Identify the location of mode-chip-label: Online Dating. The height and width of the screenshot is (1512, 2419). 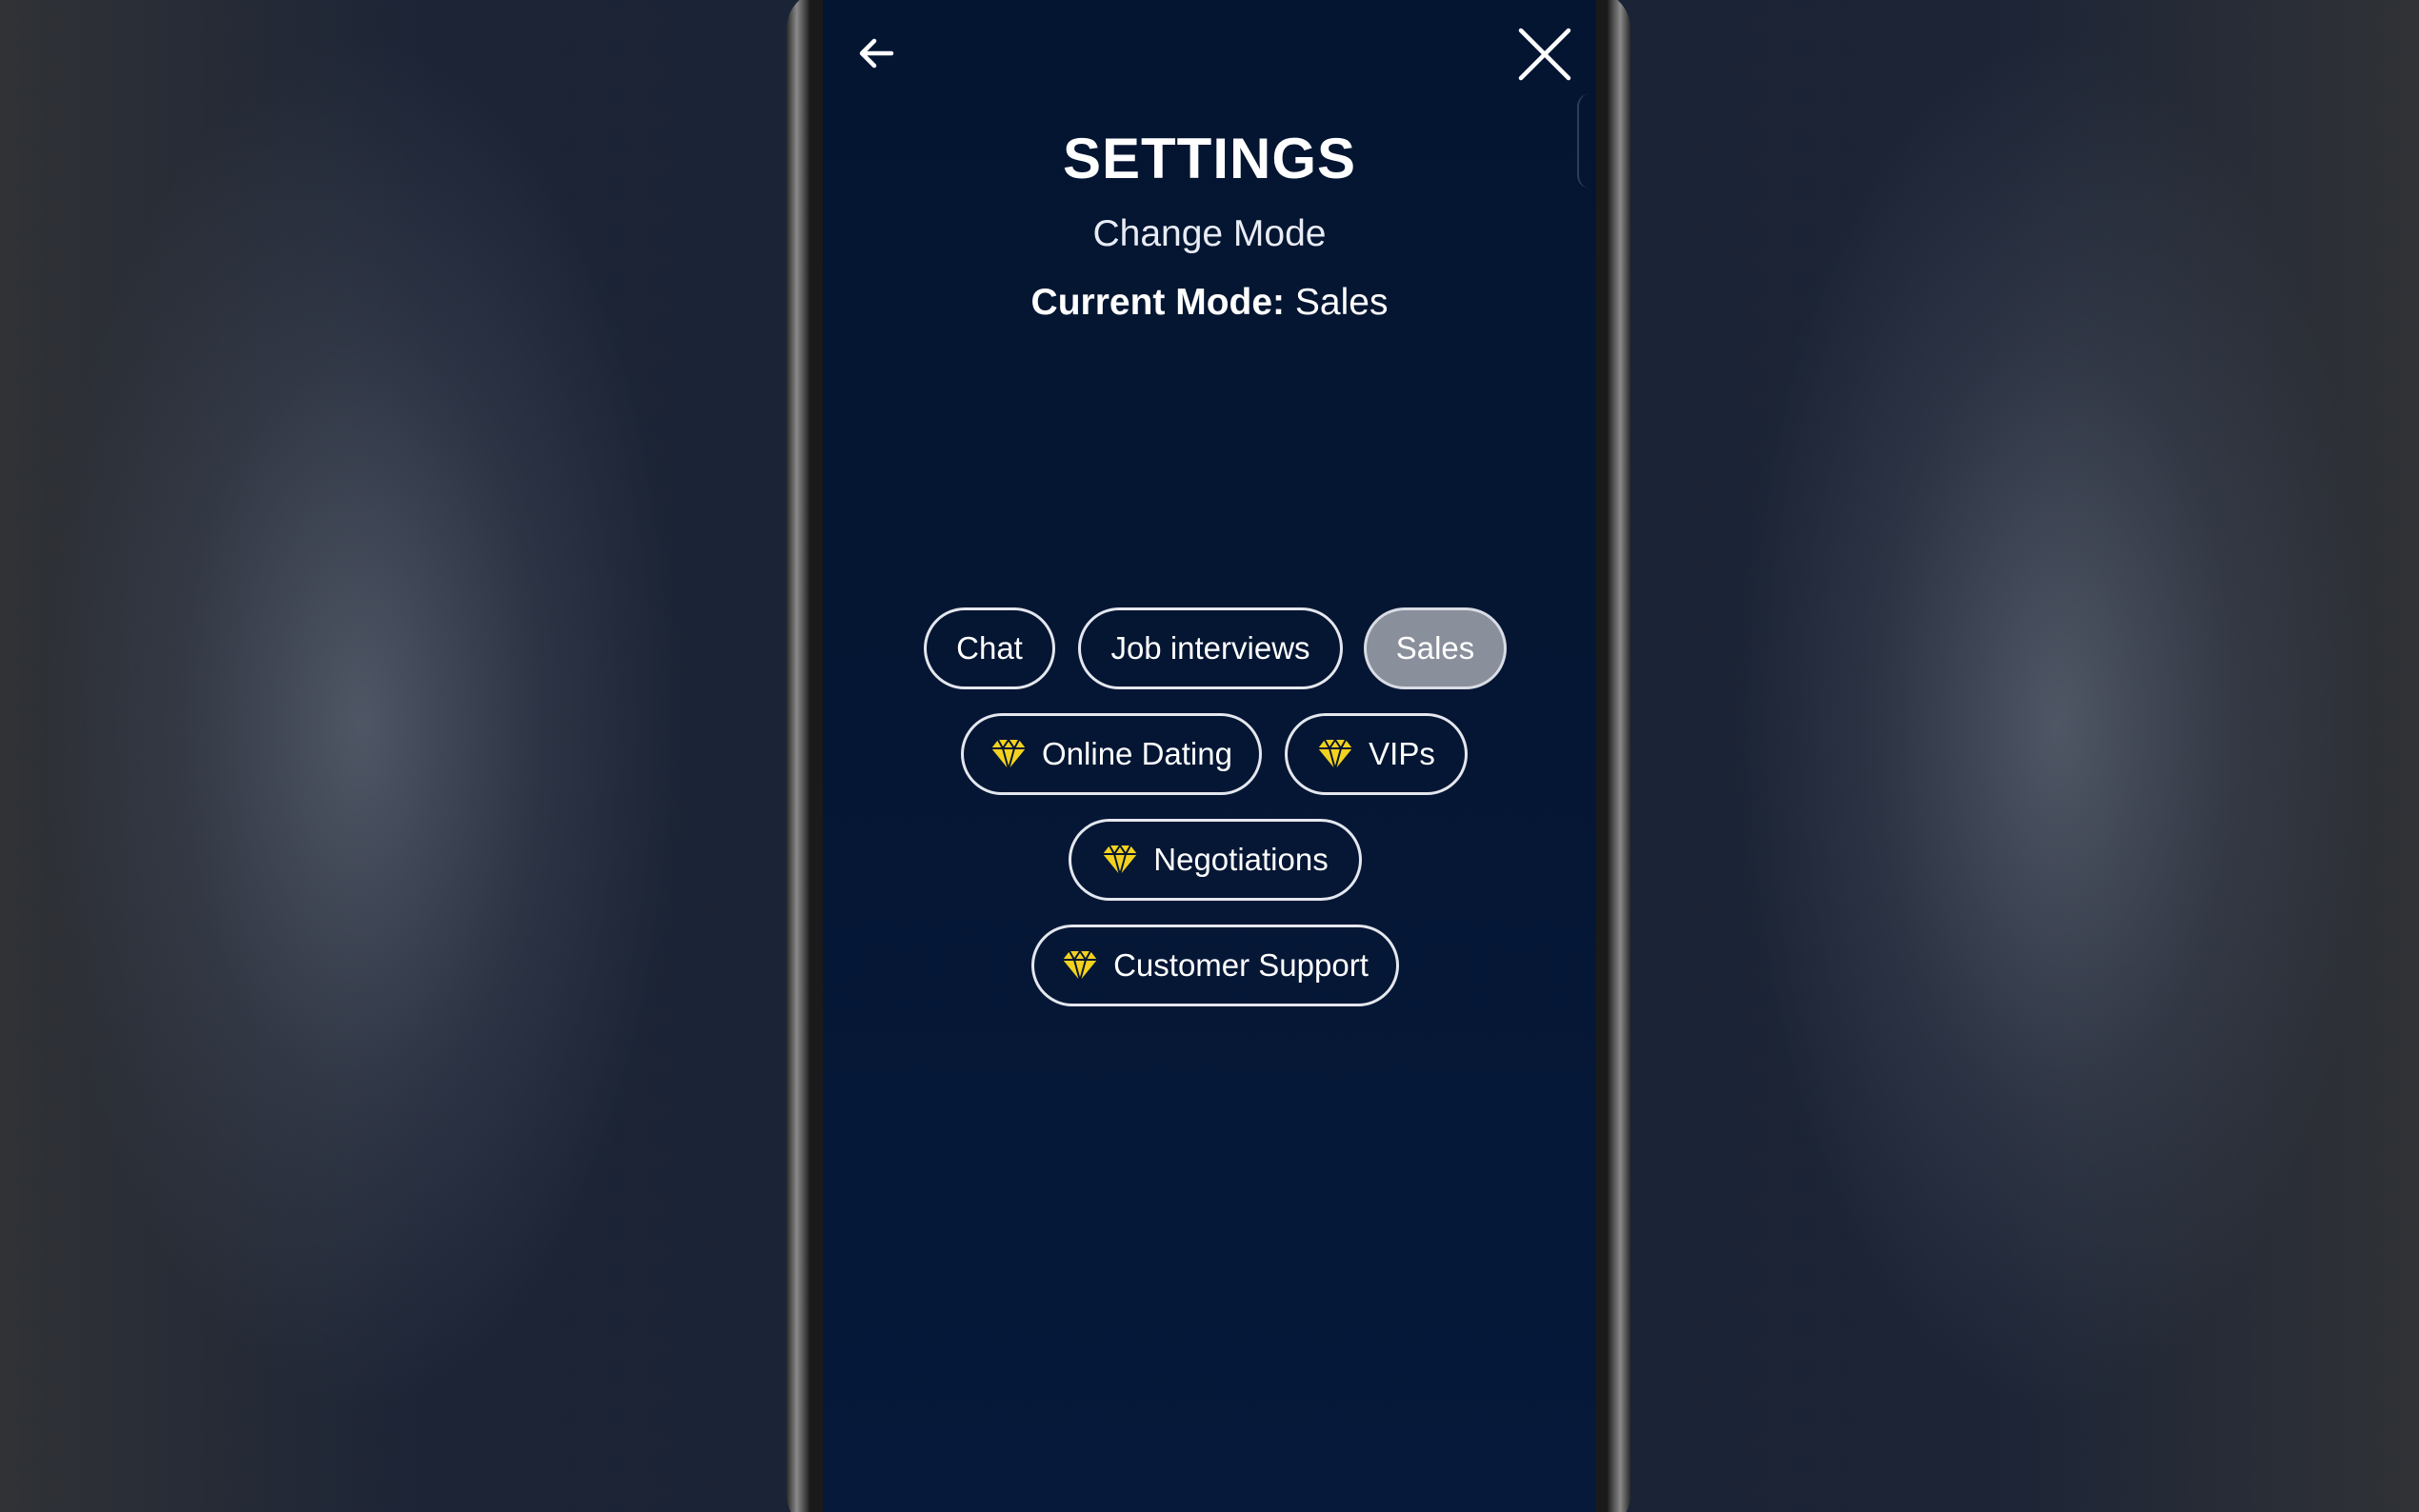
(1137, 753).